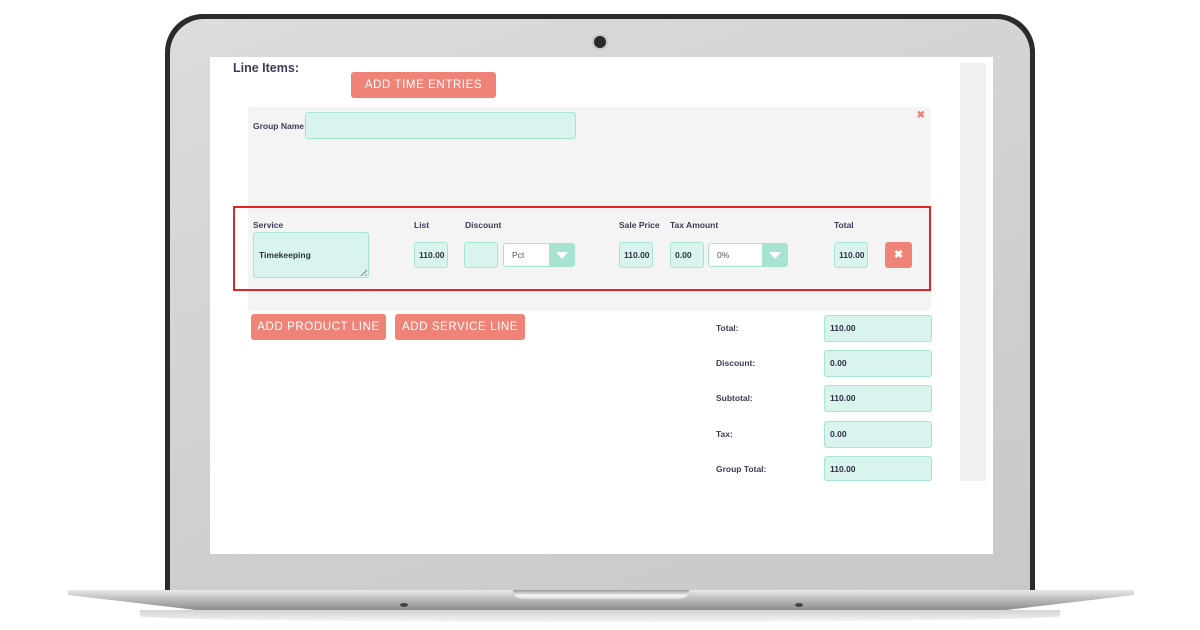 This screenshot has width=1200, height=630. I want to click on summary-discount-label: Discount:, so click(736, 363).